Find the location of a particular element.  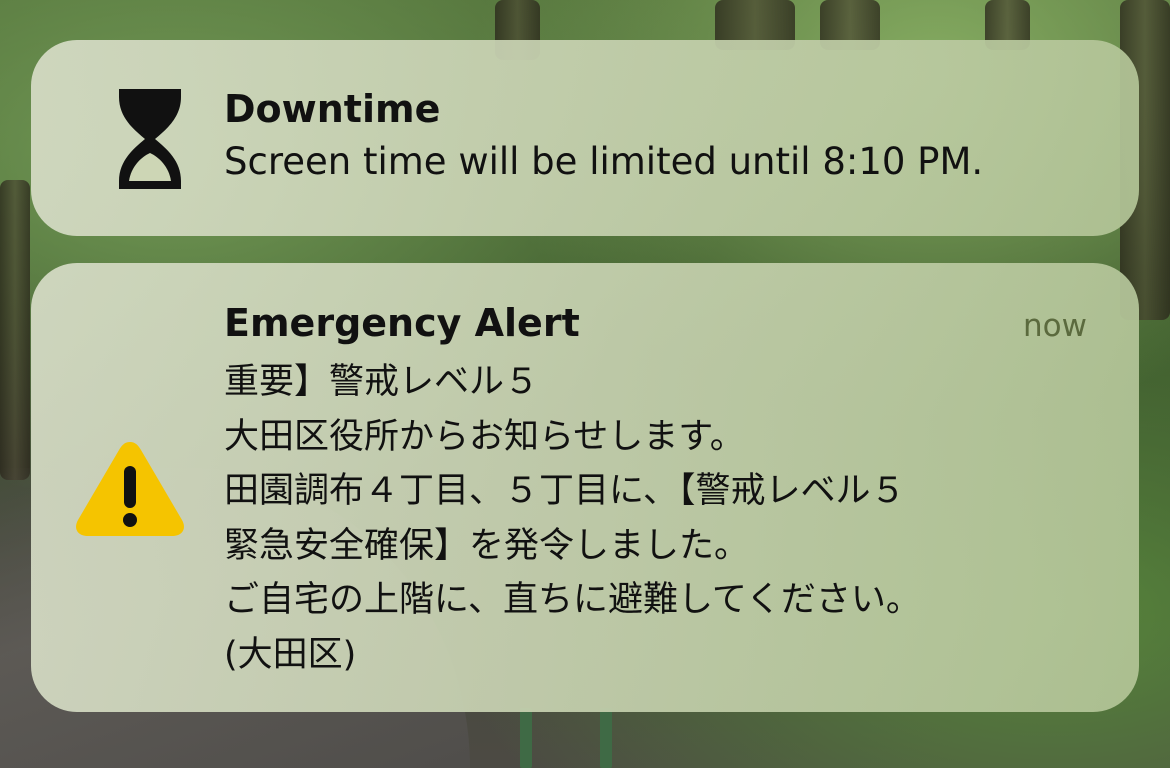

alert-line: 重要】警戒レベル５ is located at coordinates (382, 382).